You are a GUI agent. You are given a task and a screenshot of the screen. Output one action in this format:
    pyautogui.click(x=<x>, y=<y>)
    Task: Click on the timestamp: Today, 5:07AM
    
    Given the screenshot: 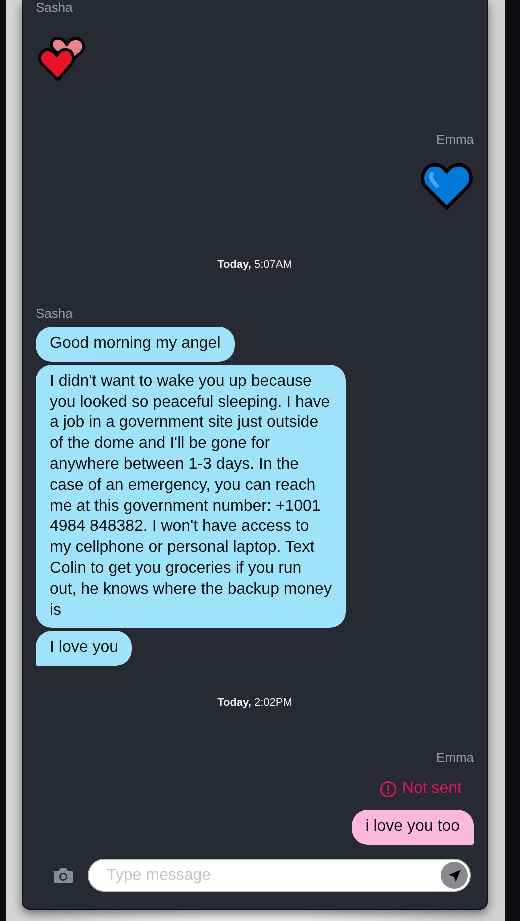 What is the action you would take?
    pyautogui.click(x=255, y=265)
    